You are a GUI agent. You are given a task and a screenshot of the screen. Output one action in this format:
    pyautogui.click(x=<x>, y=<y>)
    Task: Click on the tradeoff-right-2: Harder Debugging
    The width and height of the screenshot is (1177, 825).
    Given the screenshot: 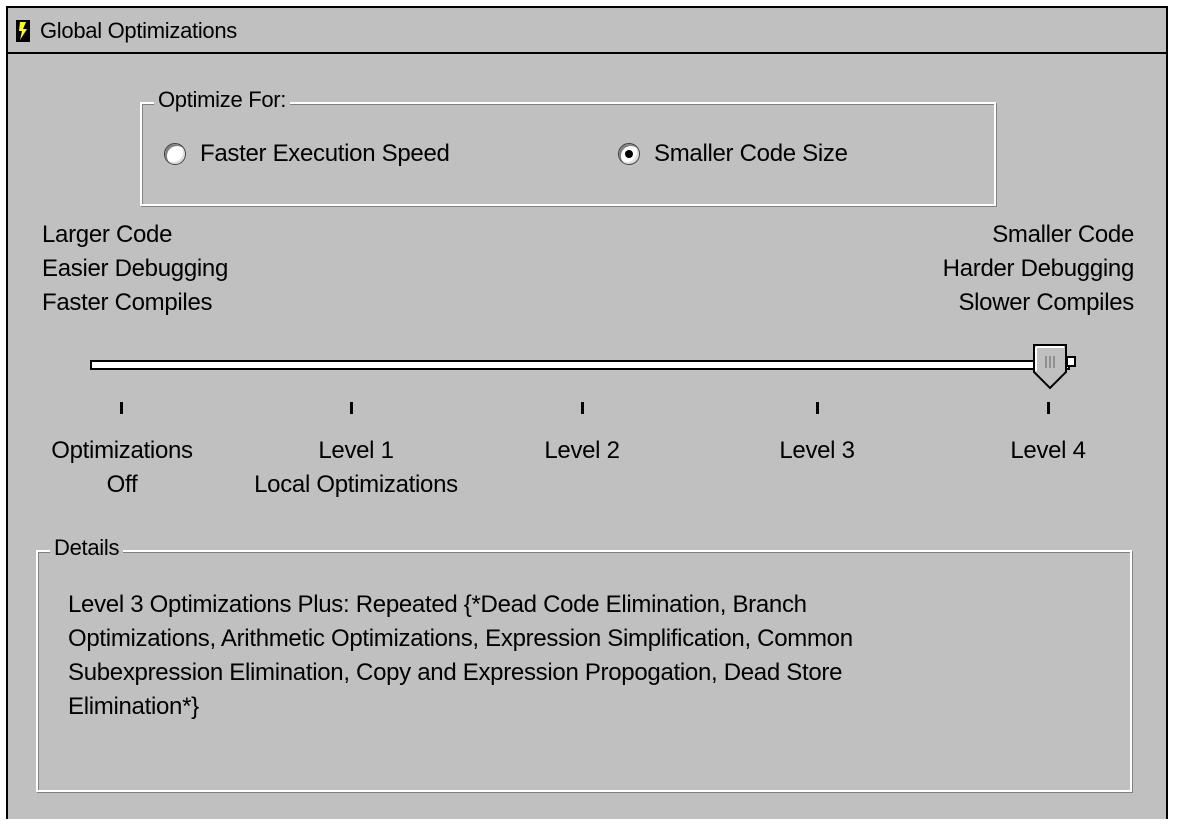 What is the action you would take?
    pyautogui.click(x=1038, y=268)
    